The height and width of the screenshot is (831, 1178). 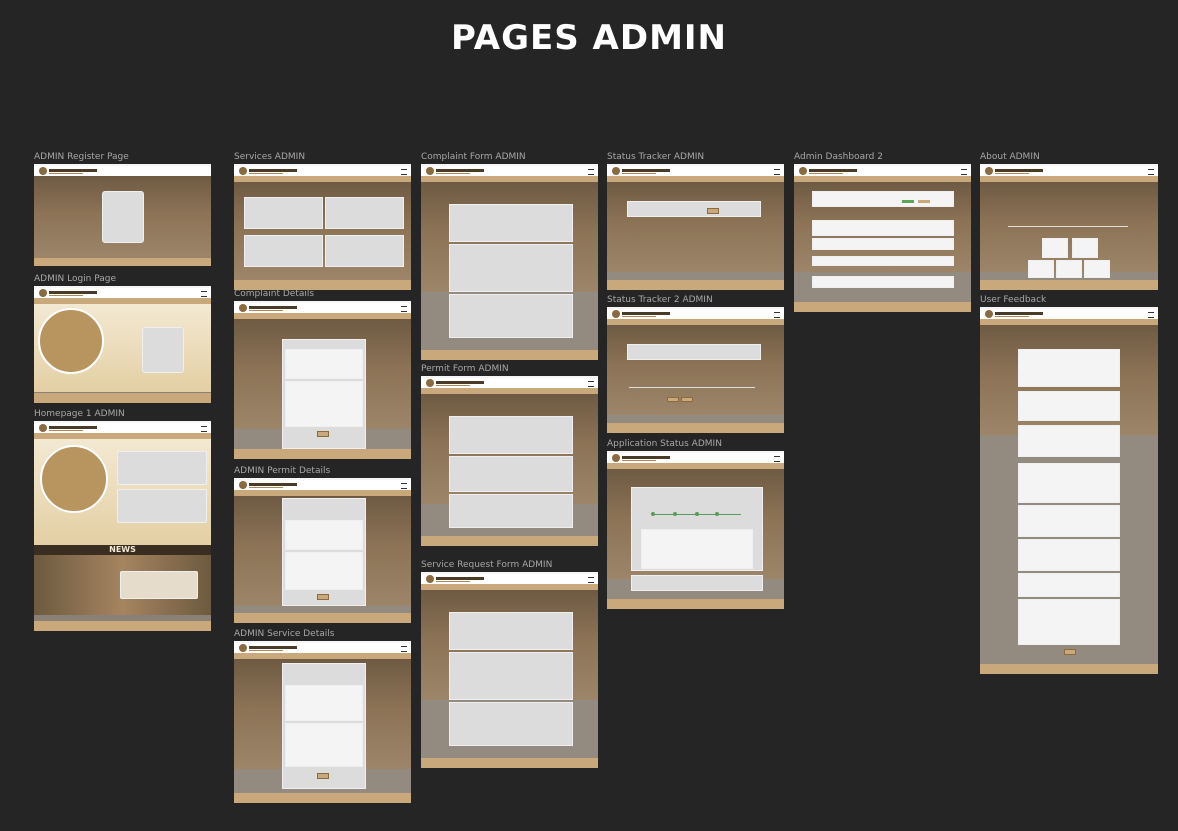 I want to click on frame-application-status, so click(x=695, y=530).